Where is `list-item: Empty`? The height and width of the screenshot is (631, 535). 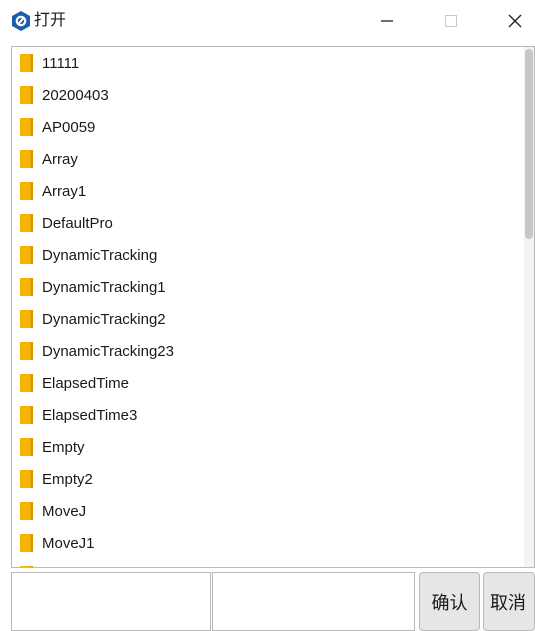
list-item: Empty is located at coordinates (269, 447).